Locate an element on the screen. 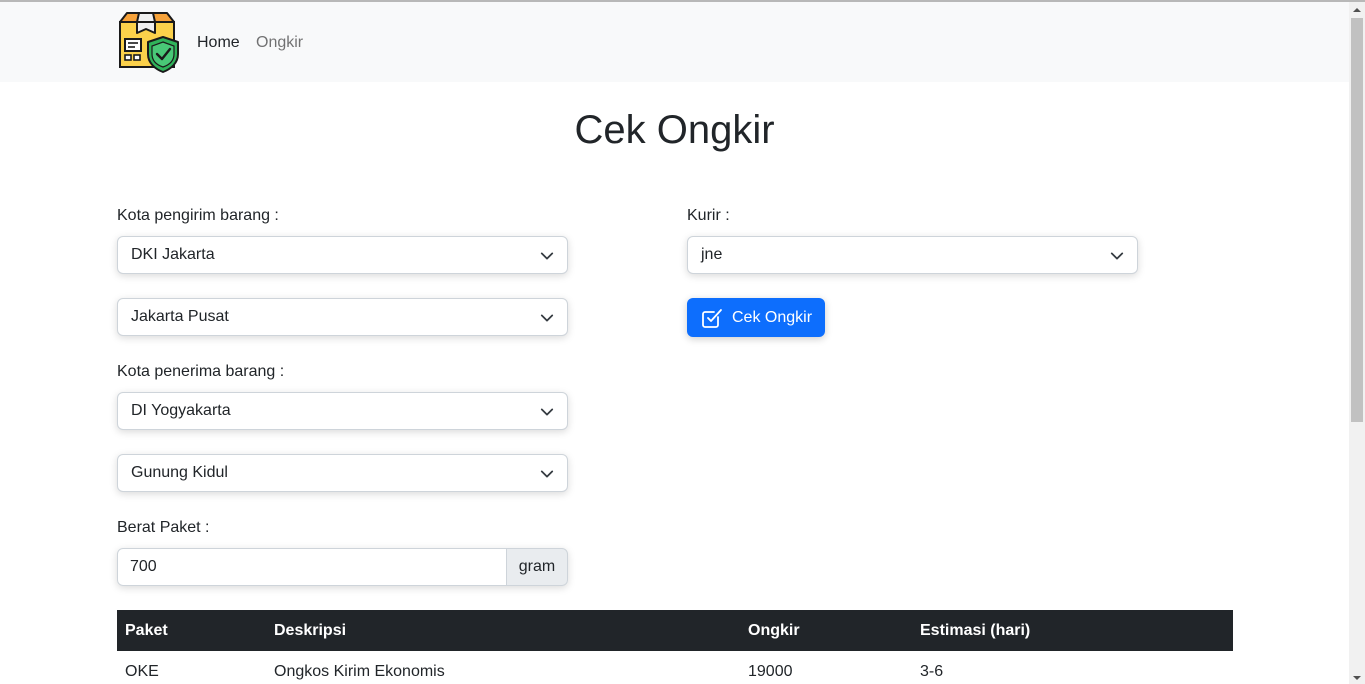 The width and height of the screenshot is (1365, 684). scroll-up-arrow-icon is located at coordinates (1357, 10).